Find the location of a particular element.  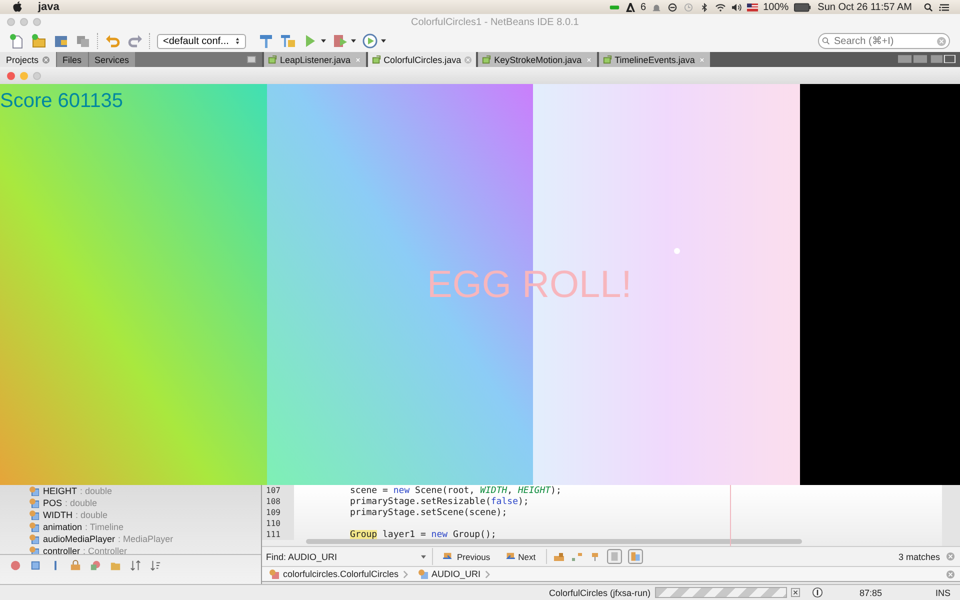

previous-button: Previous is located at coordinates (466, 557).